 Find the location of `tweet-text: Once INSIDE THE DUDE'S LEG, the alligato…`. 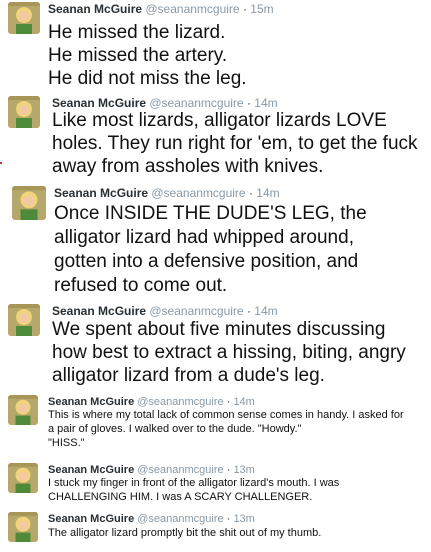

tweet-text: Once INSIDE THE DUDE'S LEG, the alligato… is located at coordinates (210, 249).